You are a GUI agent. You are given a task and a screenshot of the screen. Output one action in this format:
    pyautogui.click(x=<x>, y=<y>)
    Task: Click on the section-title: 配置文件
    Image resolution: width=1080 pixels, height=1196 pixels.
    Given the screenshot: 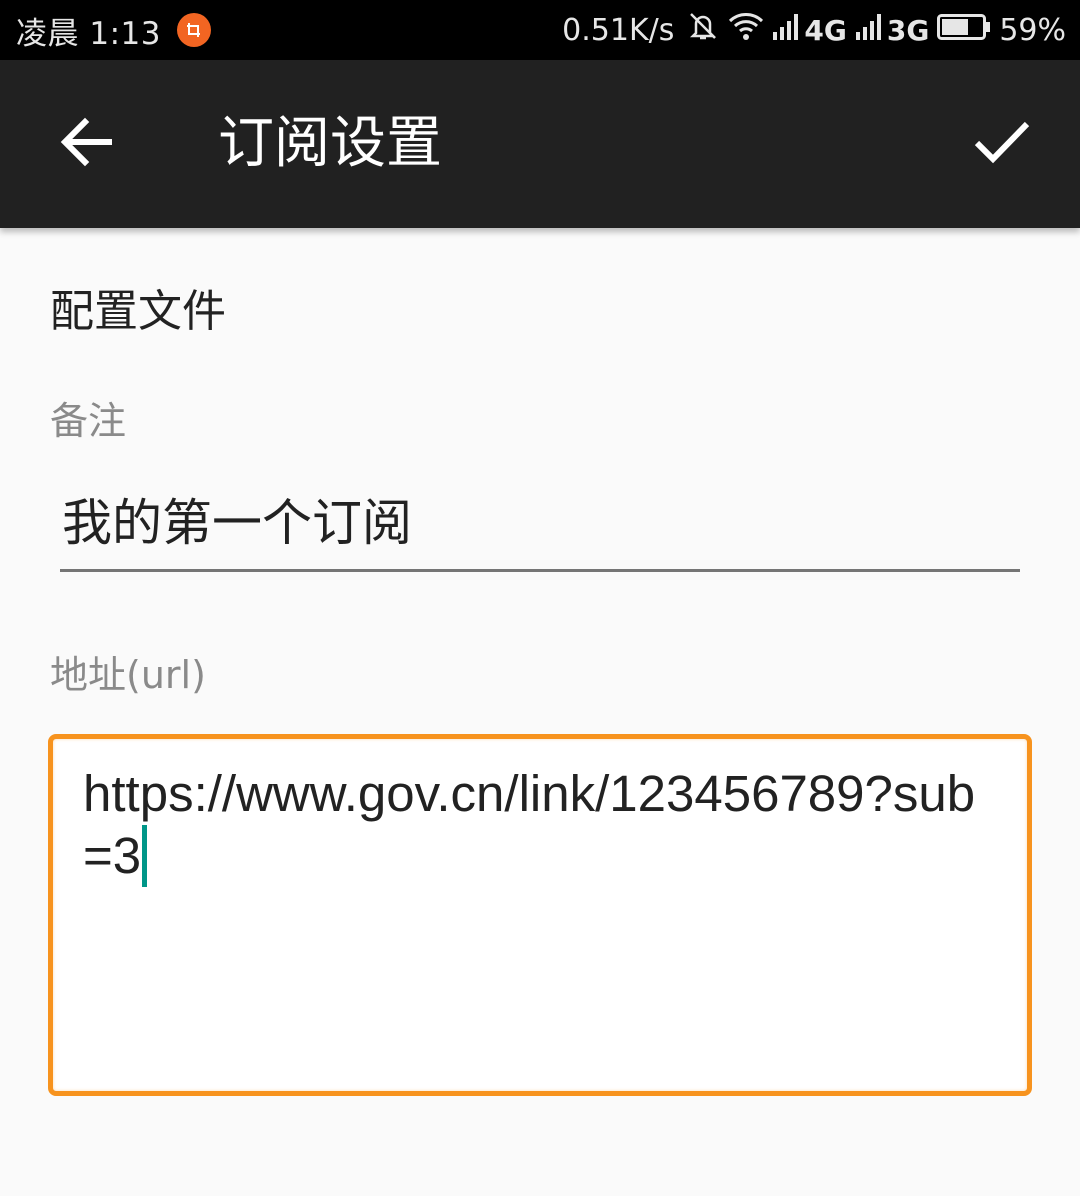 What is the action you would take?
    pyautogui.click(x=138, y=311)
    